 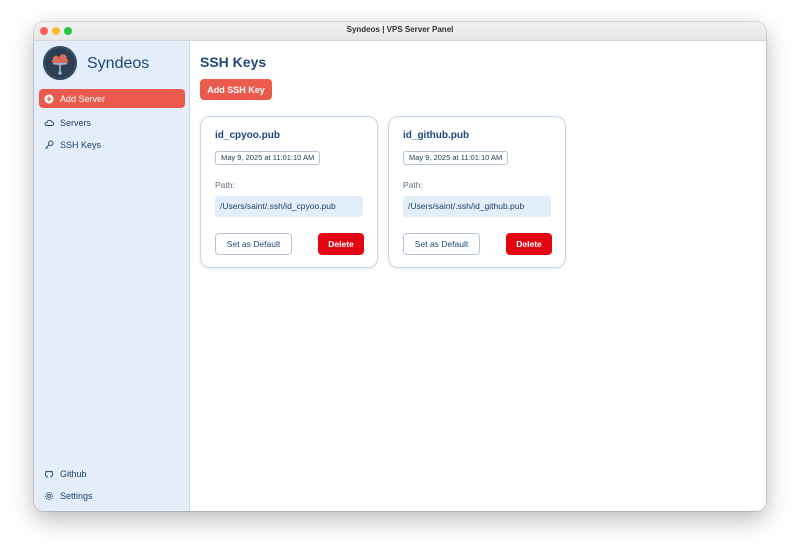 I want to click on sidebar-item-label: Settings, so click(x=76, y=495).